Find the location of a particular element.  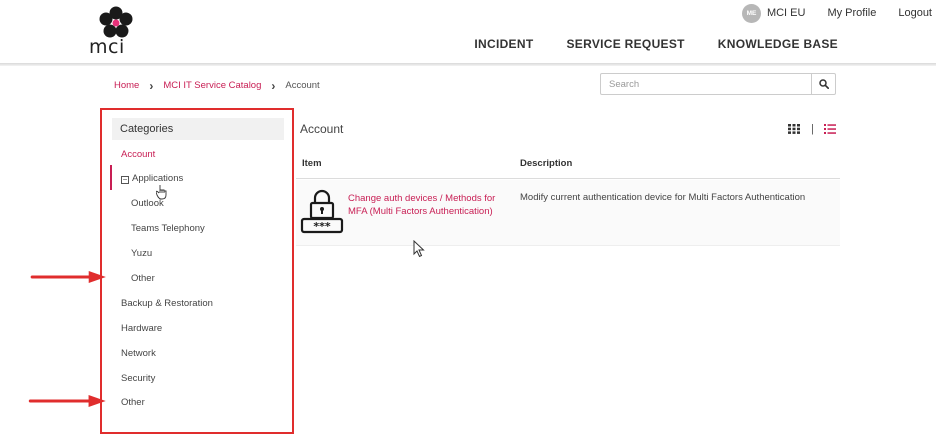

page-title: Account is located at coordinates (322, 129).